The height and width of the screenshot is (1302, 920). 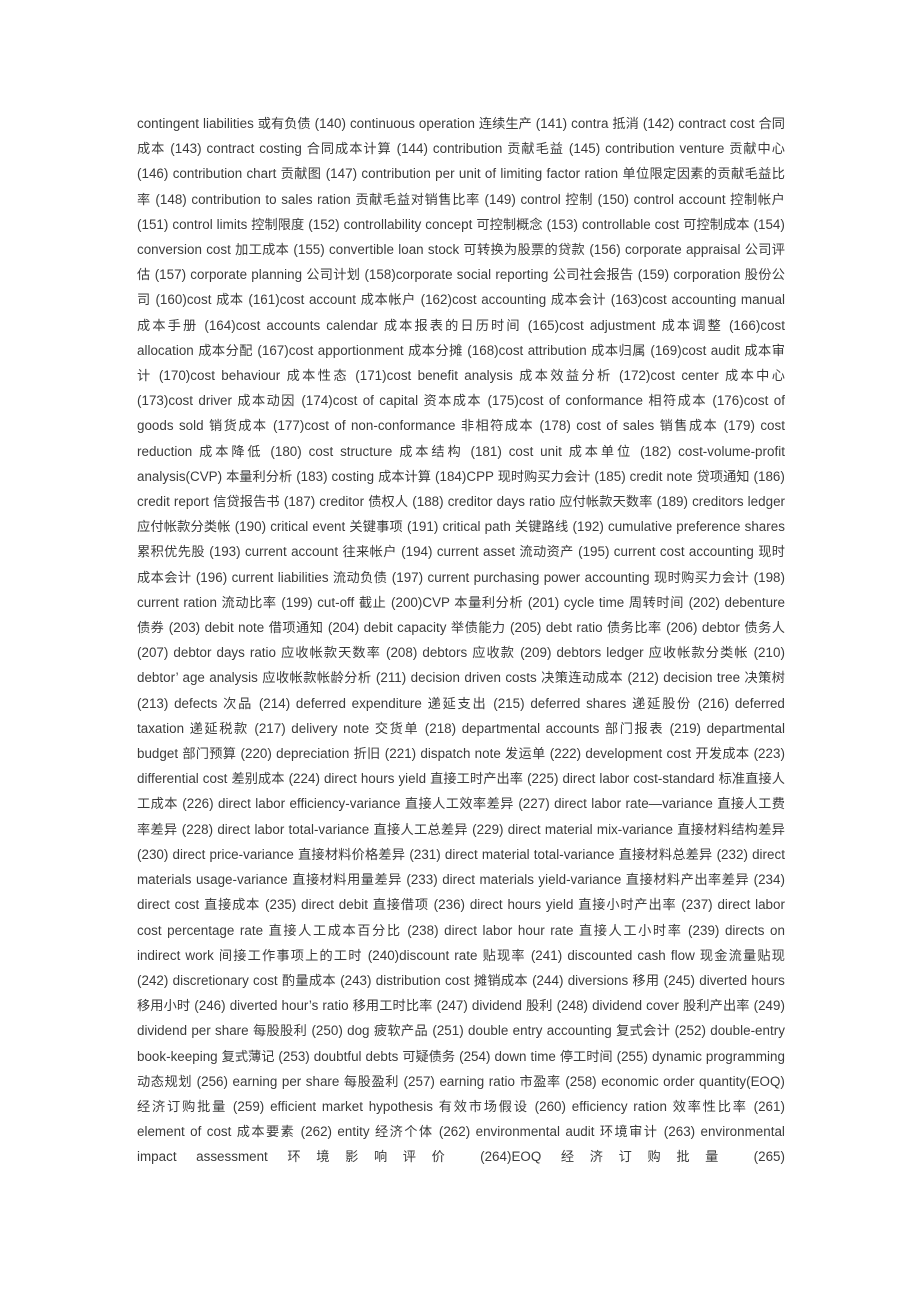 What do you see at coordinates (417, 552) in the screenshot?
I see `entry-number: (194)` at bounding box center [417, 552].